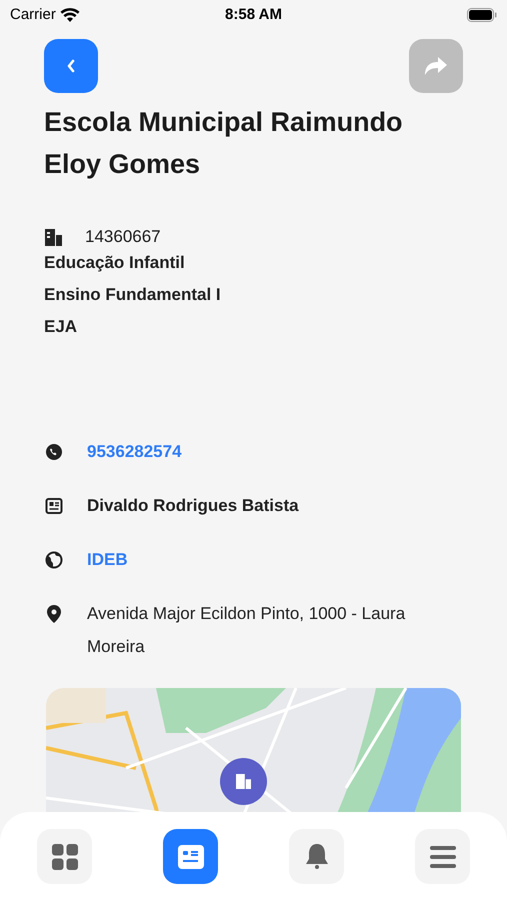 This screenshot has width=507, height=900. I want to click on carrier-name: Carrier, so click(33, 14).